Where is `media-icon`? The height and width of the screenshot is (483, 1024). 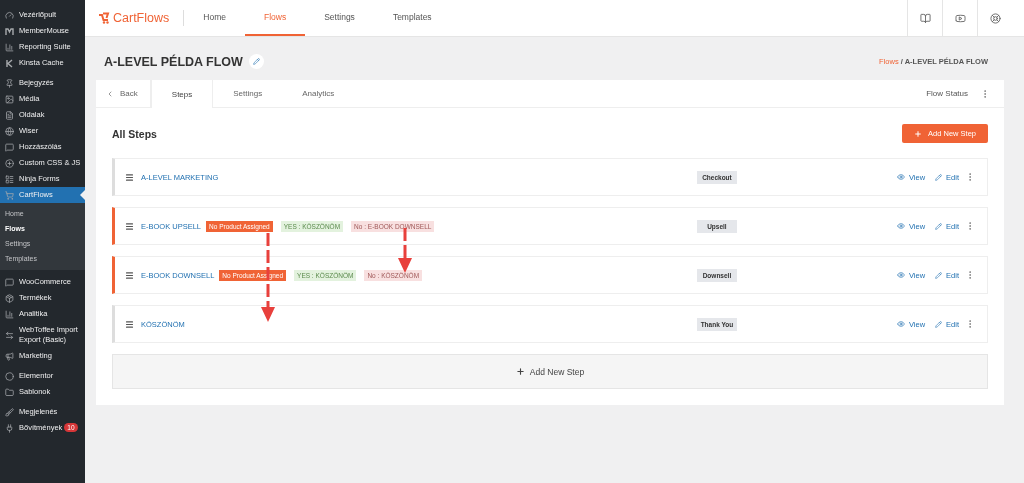 media-icon is located at coordinates (9, 99).